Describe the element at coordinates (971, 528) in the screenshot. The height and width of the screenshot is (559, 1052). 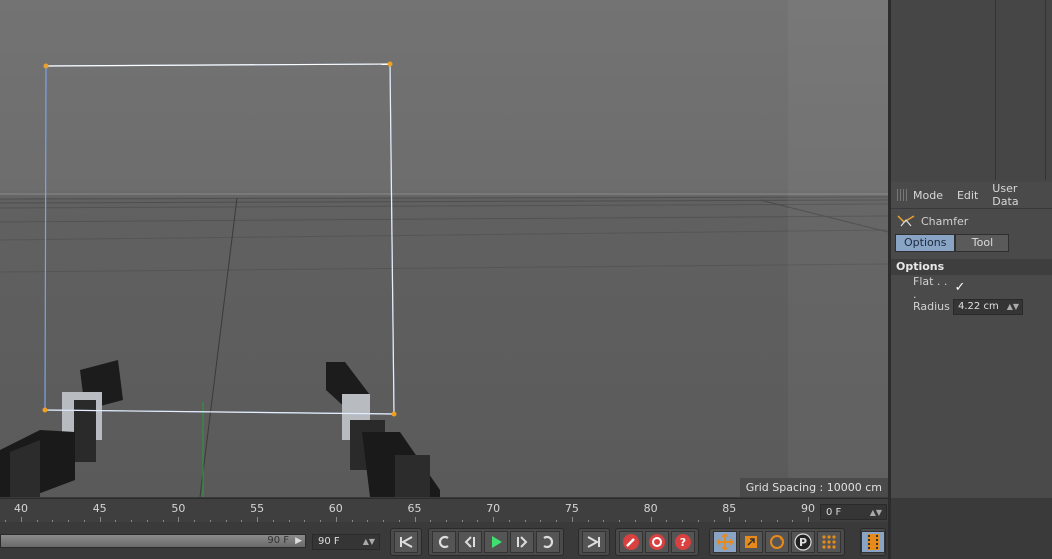
I see `right-bottom-area` at that location.